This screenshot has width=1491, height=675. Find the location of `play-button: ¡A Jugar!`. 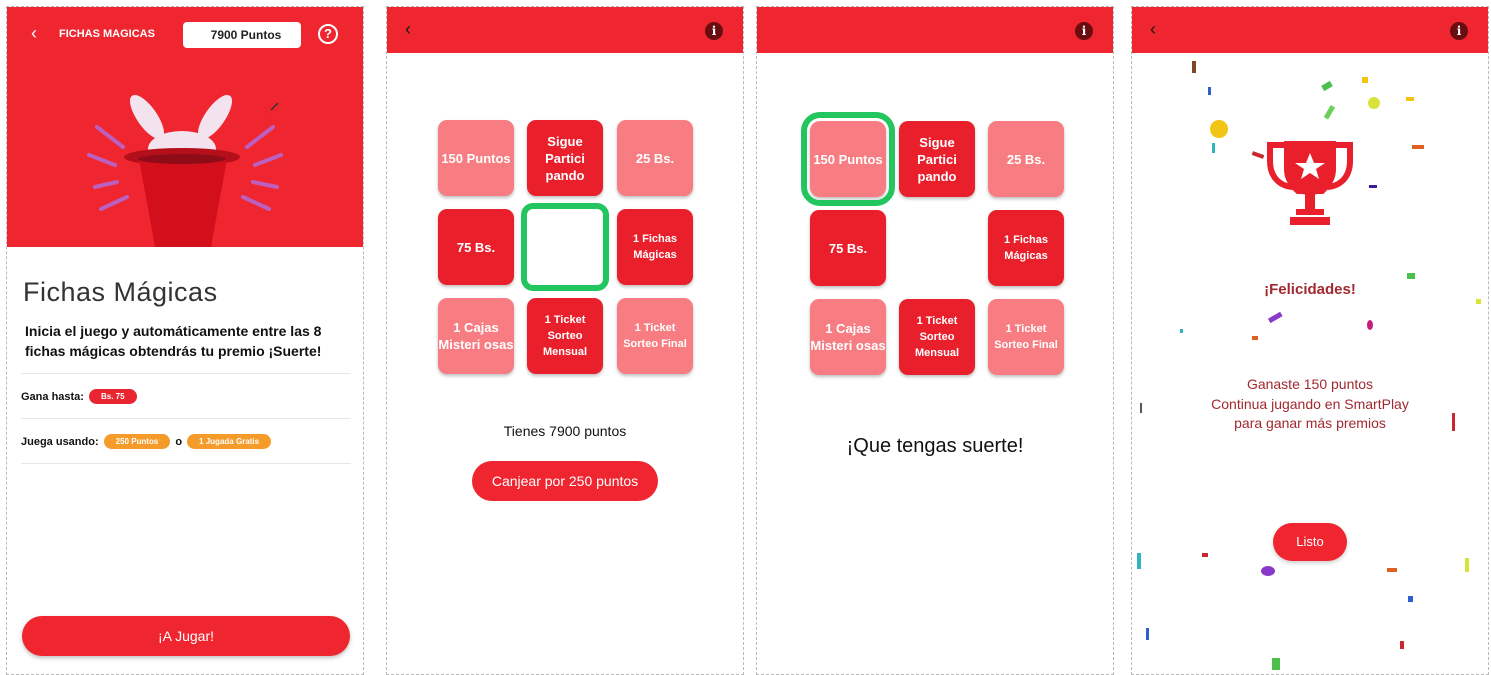

play-button: ¡A Jugar! is located at coordinates (186, 636).